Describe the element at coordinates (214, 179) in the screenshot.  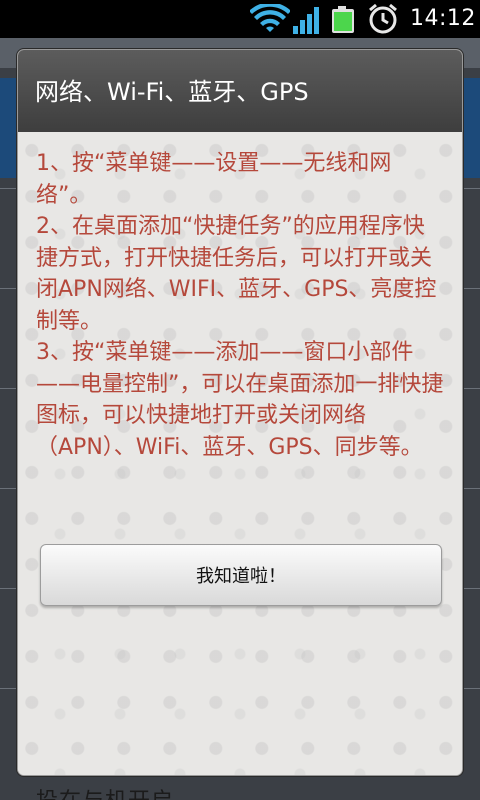
I see `dialog-paragraph: 1、按“菜单键——设置——无线和网络”。` at that location.